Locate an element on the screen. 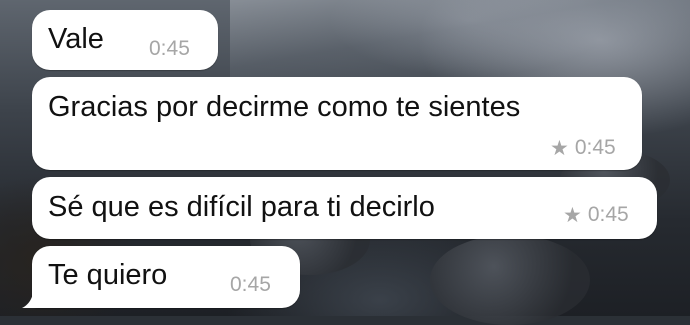 Image resolution: width=690 pixels, height=325 pixels. message-bubble: Te quiero 0:45 is located at coordinates (166, 277).